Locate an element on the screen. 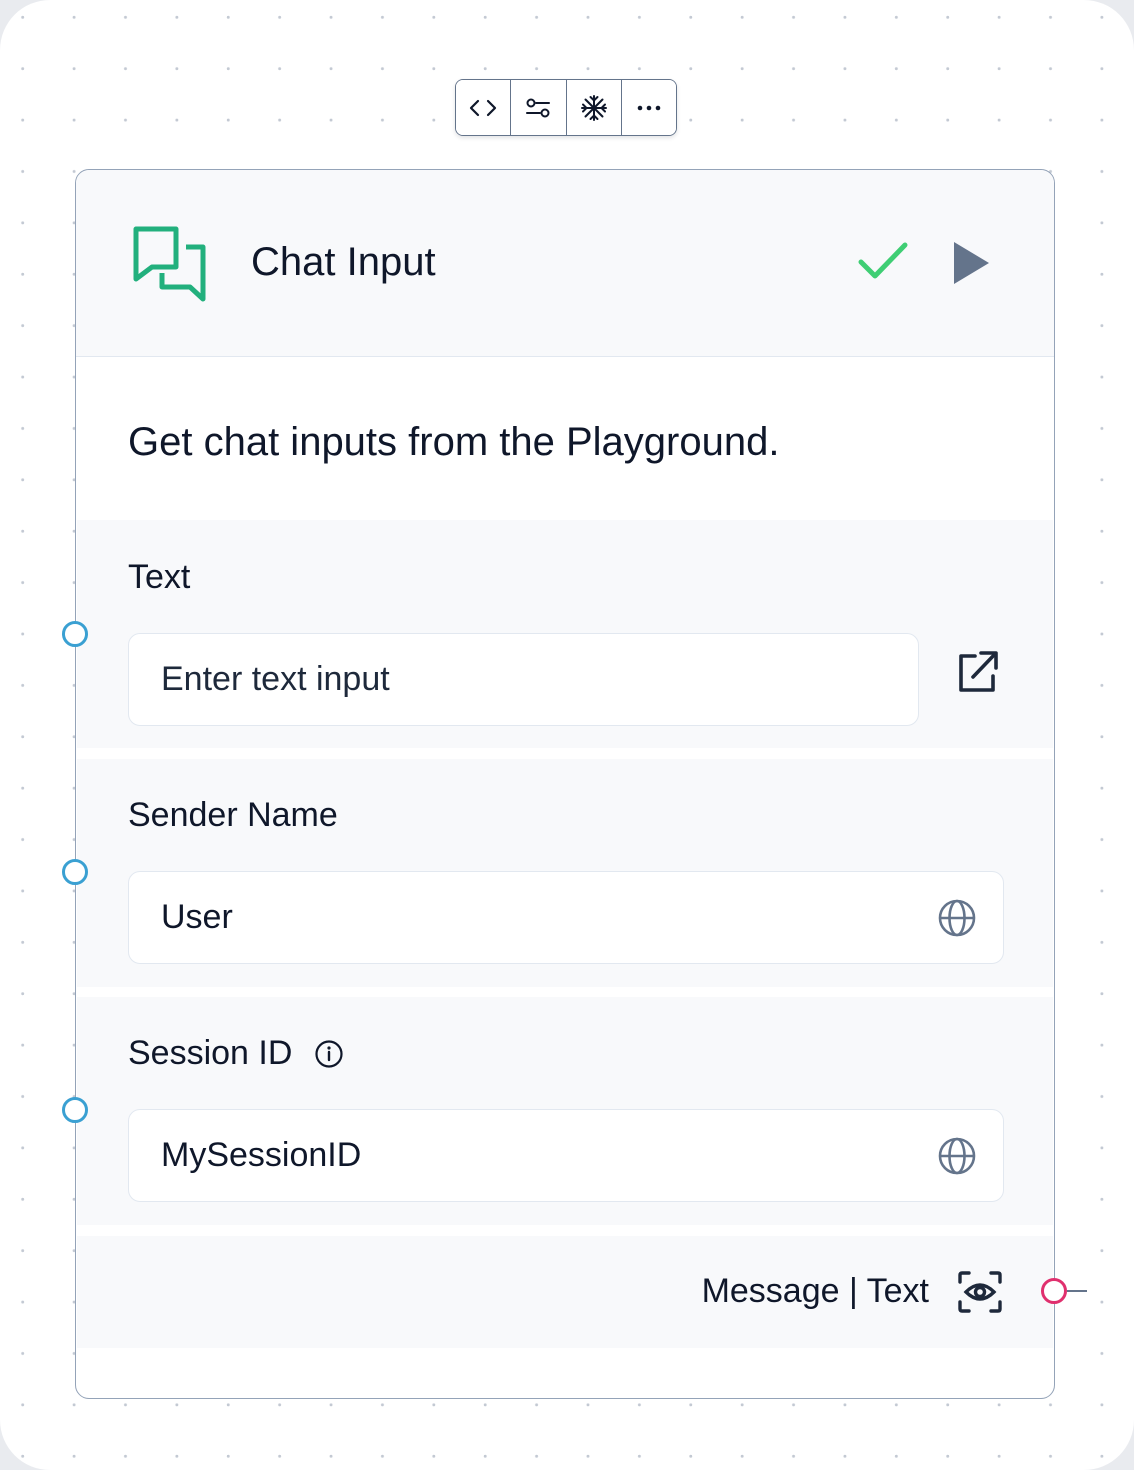  text-input-placeholder: Enter text input is located at coordinates (275, 679).